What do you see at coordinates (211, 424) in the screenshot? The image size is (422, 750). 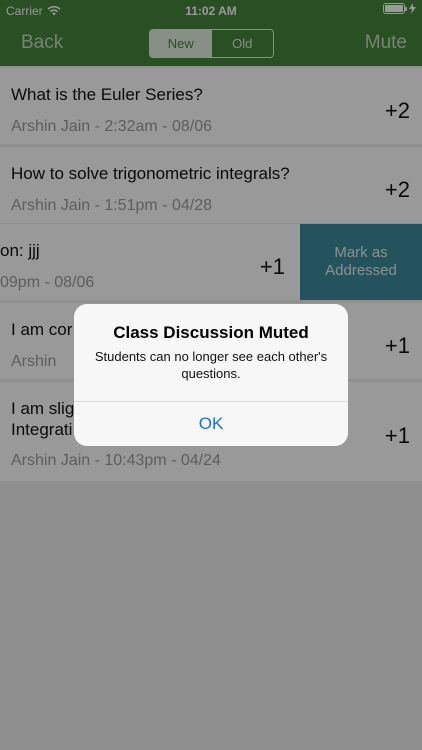 I see `ok-button: OK` at bounding box center [211, 424].